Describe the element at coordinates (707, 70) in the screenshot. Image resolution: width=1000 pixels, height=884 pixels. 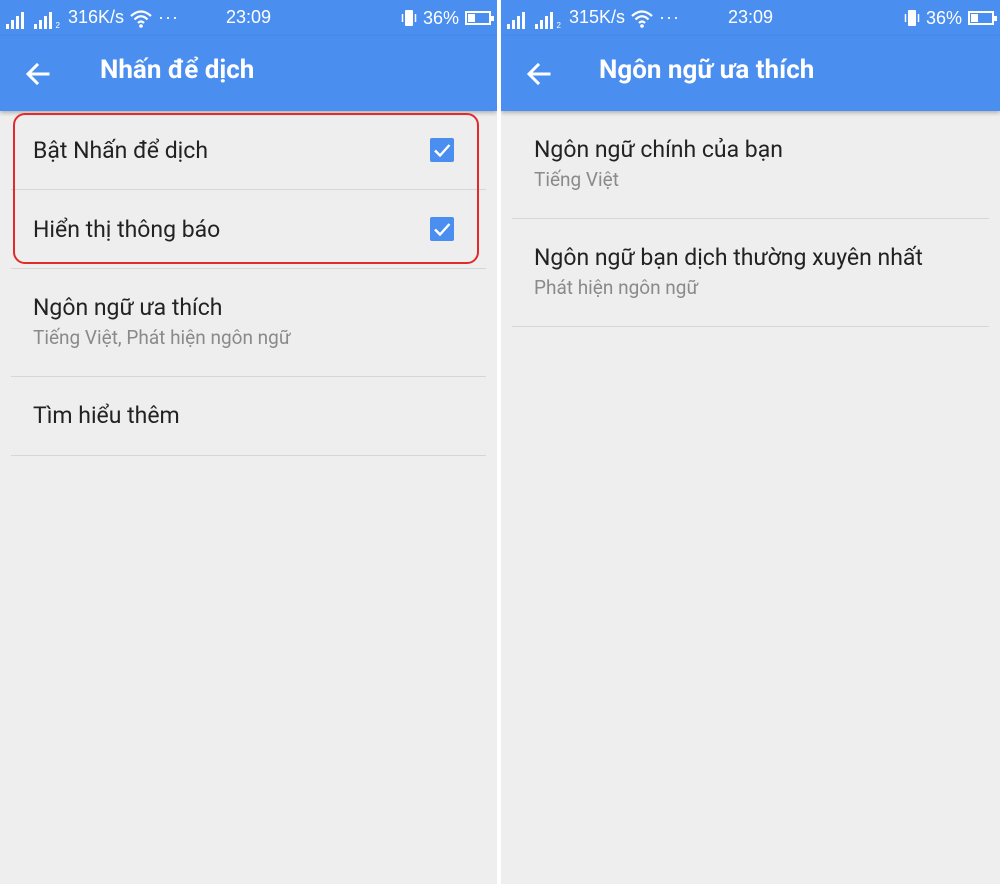
I see `page-title: Ngôn ngữ ưa thích` at that location.